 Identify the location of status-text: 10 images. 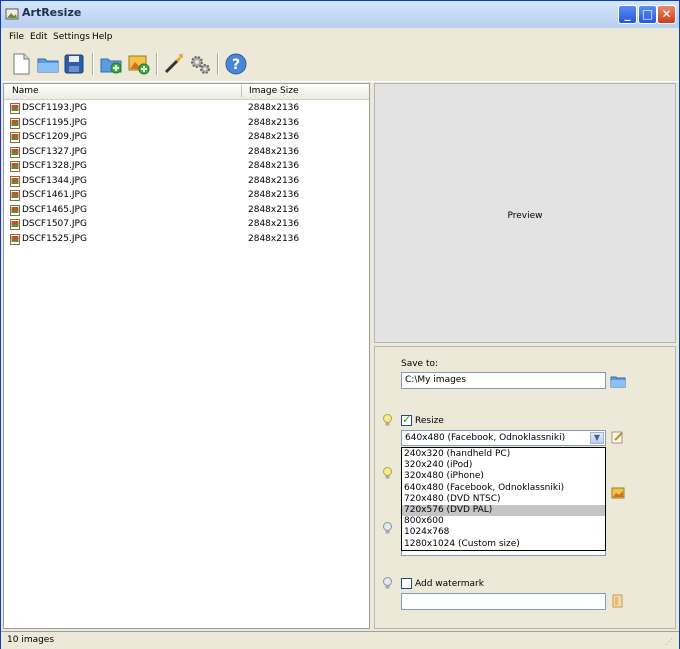
(31, 640).